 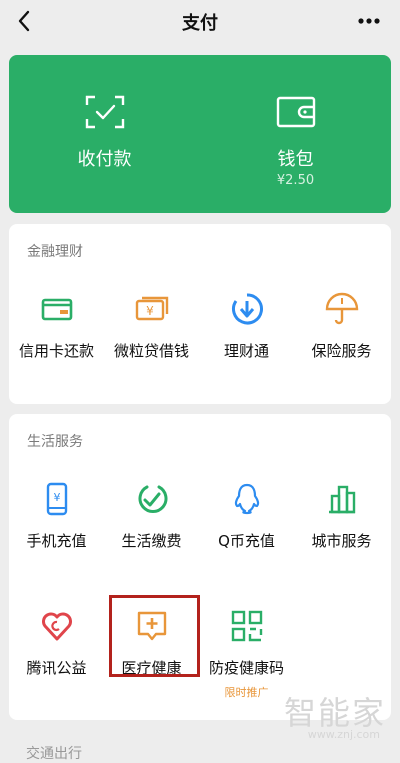 I want to click on collect-pay-label: 收付款, so click(x=104, y=159).